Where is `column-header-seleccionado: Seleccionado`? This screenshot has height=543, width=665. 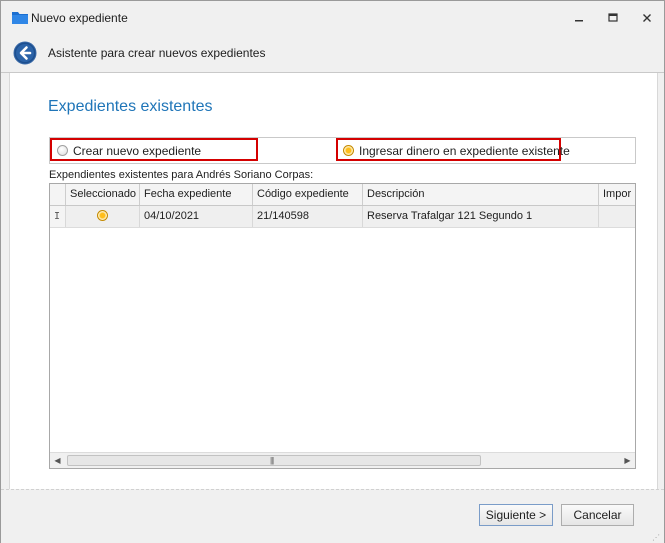
column-header-seleccionado: Seleccionado is located at coordinates (103, 194).